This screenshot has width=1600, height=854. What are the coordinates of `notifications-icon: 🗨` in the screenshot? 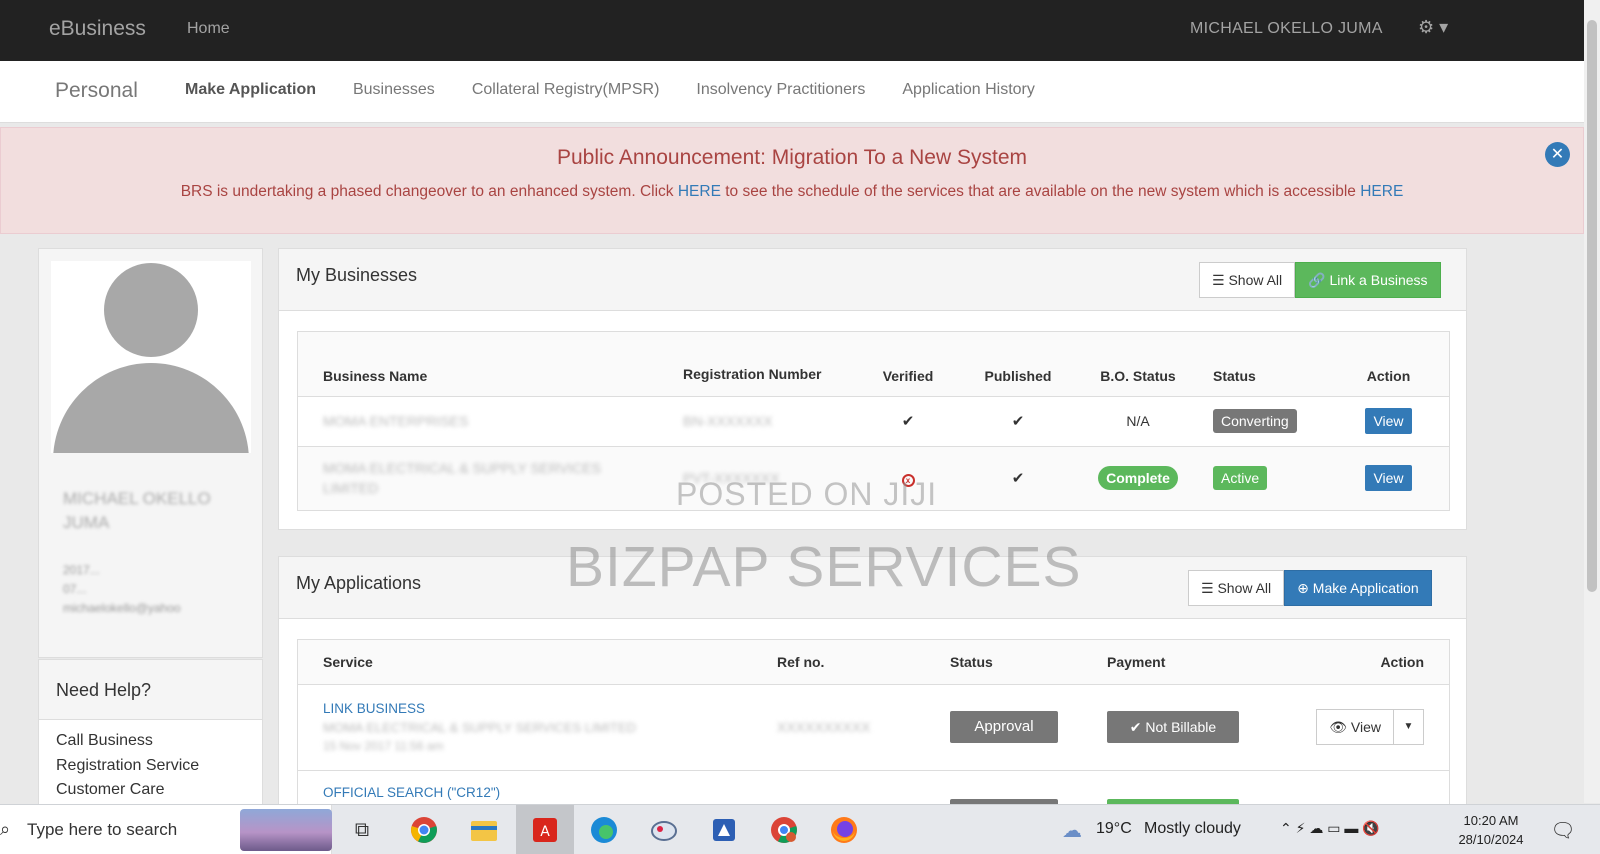 It's located at (1563, 830).